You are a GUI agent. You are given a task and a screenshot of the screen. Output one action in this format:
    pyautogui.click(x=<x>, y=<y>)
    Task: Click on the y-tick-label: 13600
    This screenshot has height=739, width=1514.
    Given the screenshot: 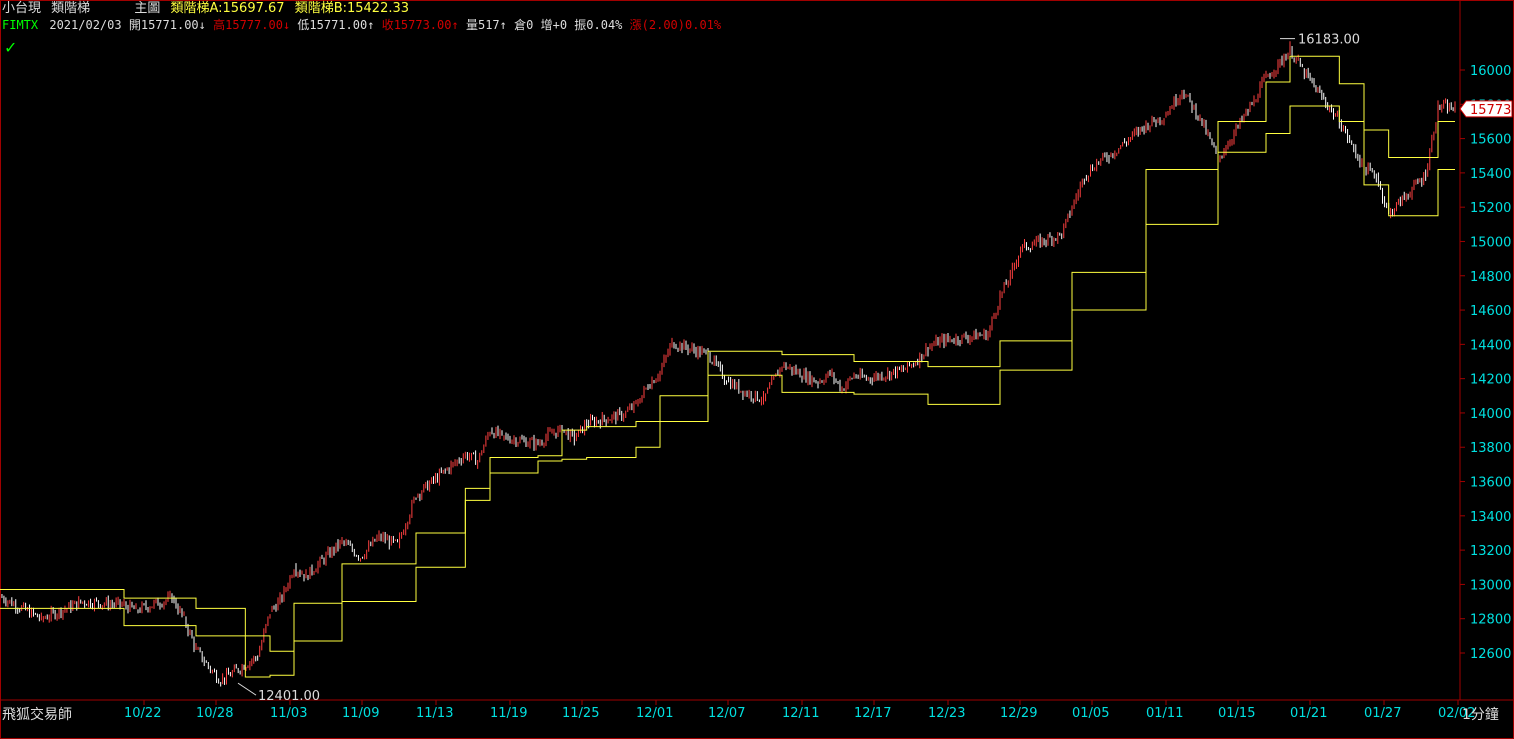 What is the action you would take?
    pyautogui.click(x=1490, y=483)
    